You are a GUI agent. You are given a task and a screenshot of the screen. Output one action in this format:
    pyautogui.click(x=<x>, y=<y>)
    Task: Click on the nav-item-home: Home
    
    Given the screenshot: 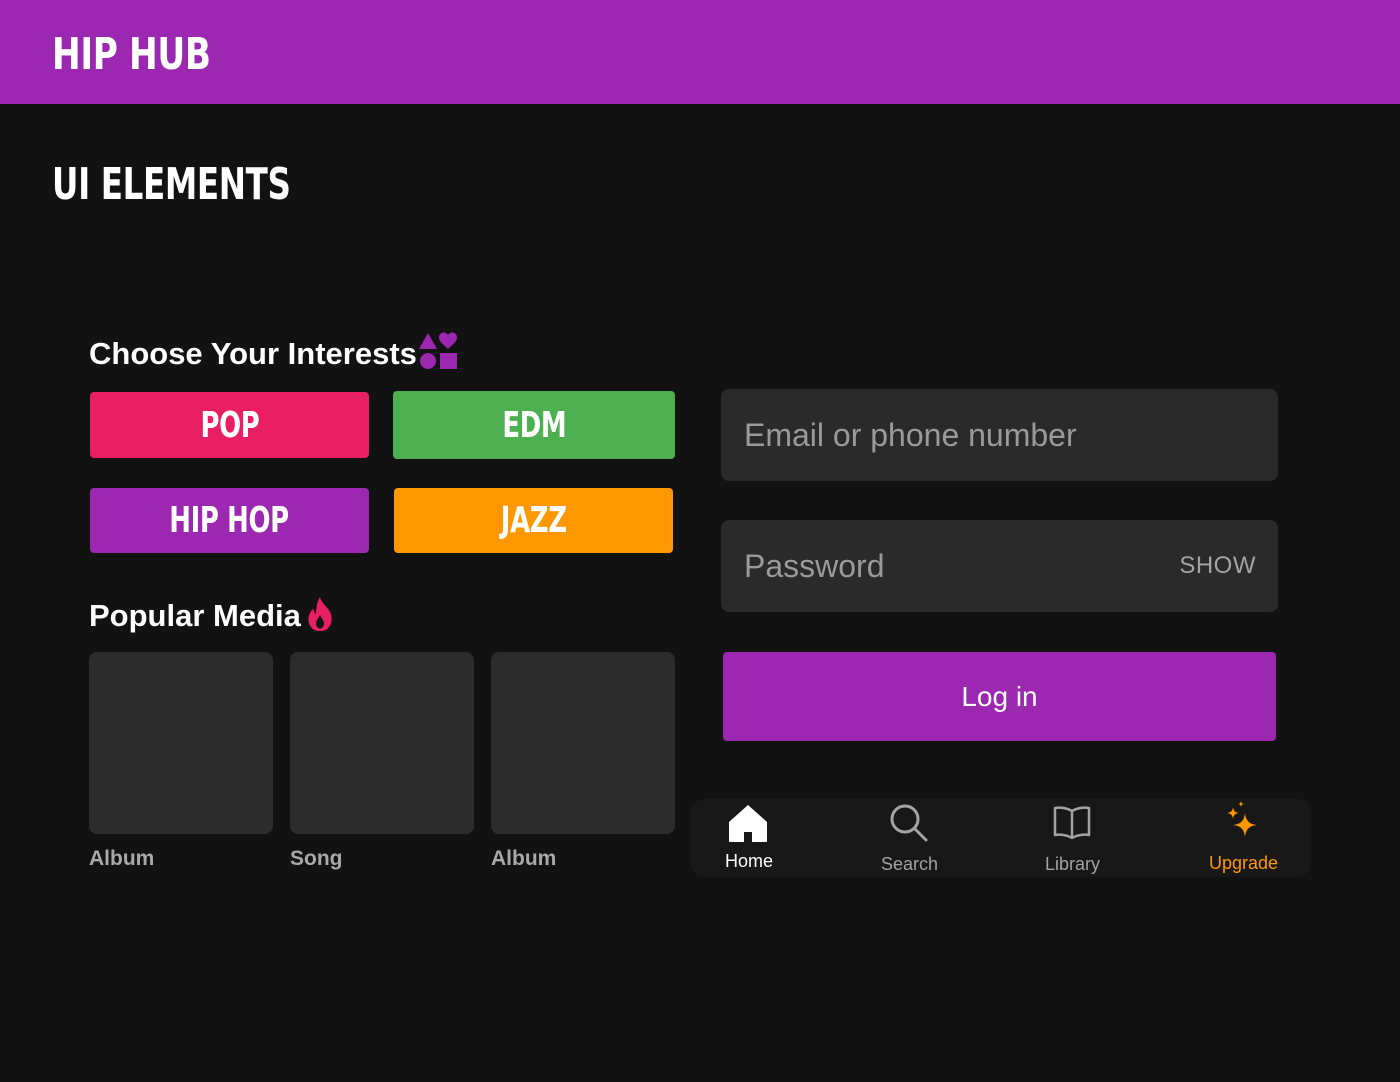 What is the action you would take?
    pyautogui.click(x=749, y=838)
    